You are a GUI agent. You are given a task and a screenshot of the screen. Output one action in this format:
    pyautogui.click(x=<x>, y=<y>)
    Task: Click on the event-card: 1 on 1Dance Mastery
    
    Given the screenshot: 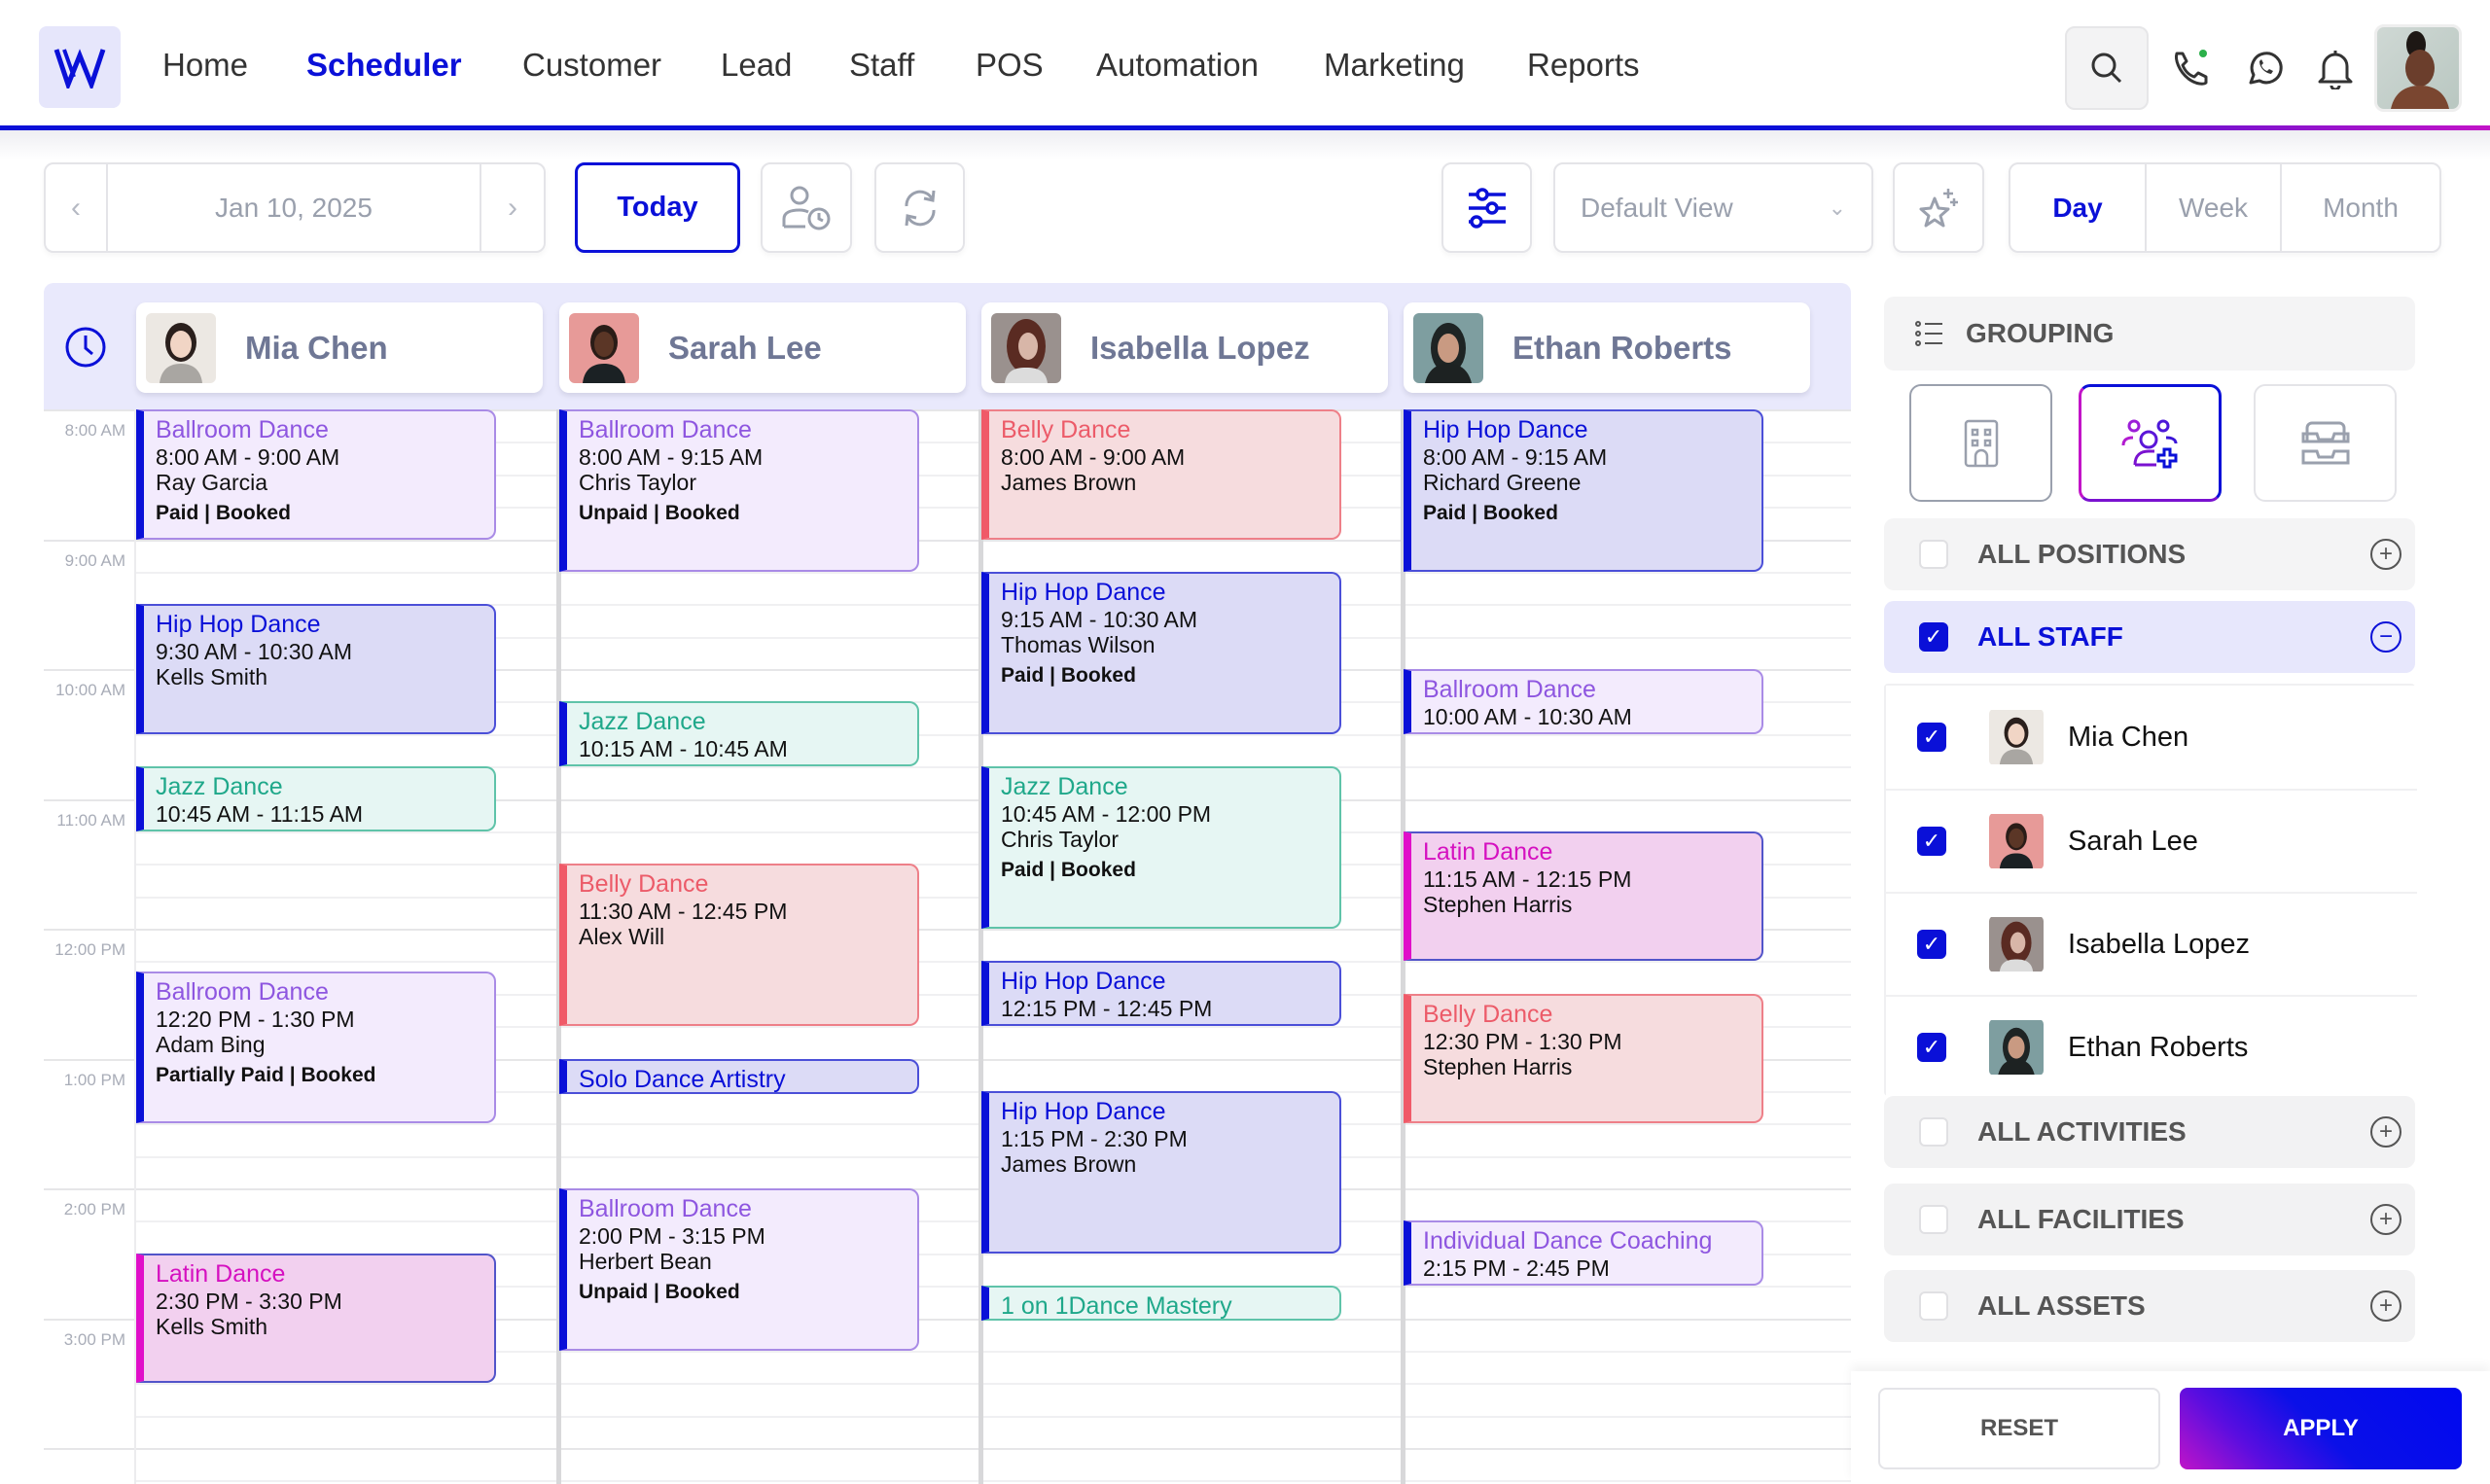 What is the action you would take?
    pyautogui.click(x=1161, y=1304)
    